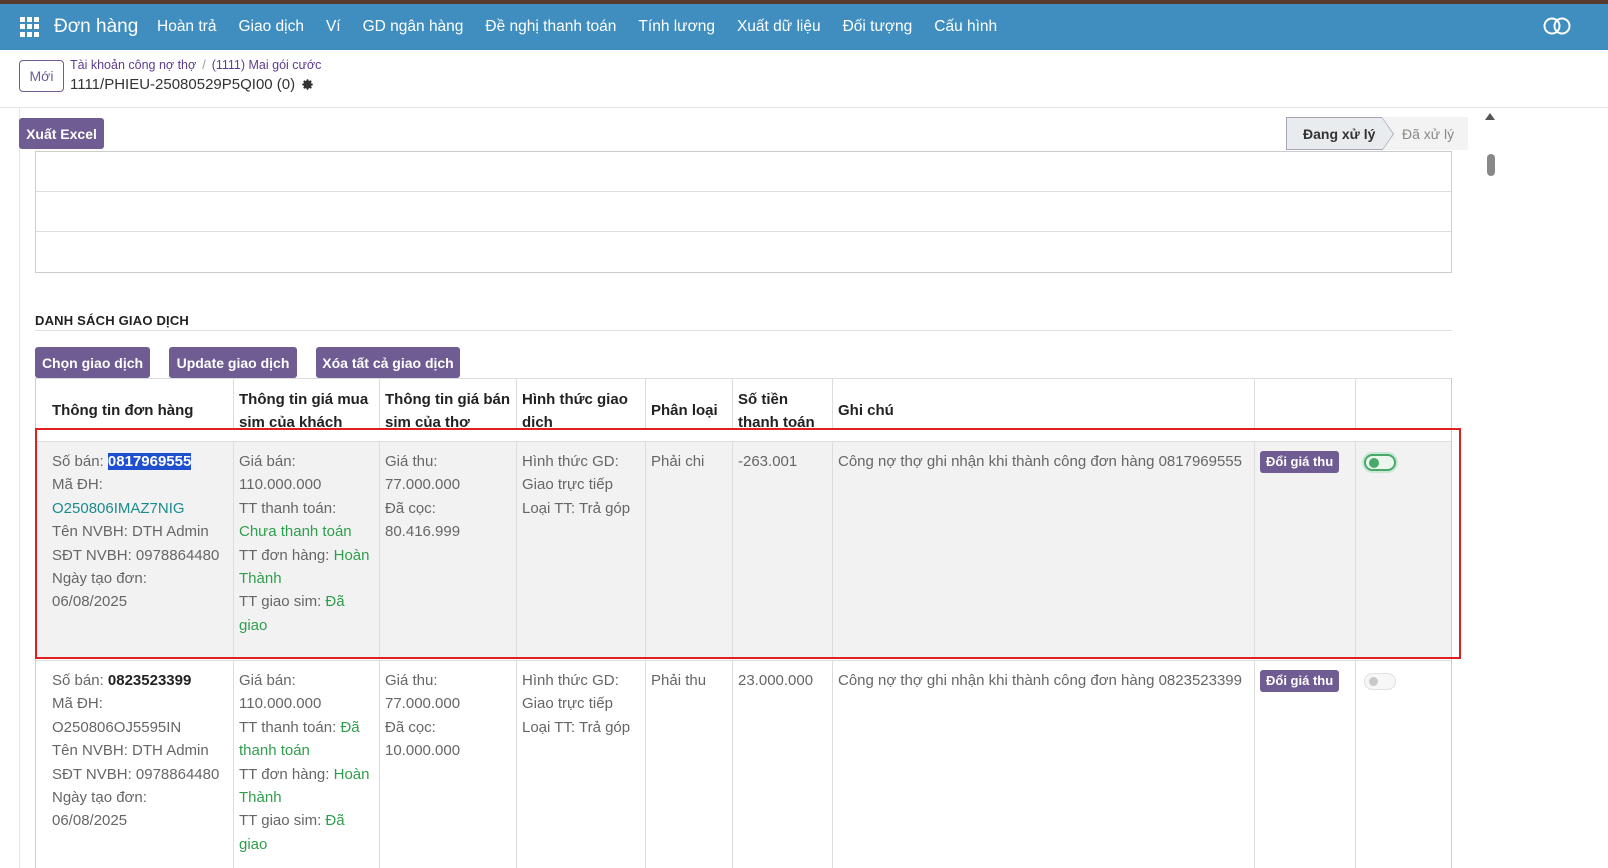 The width and height of the screenshot is (1608, 868). What do you see at coordinates (1490, 116) in the screenshot?
I see `scroll-up-arrow-icon` at bounding box center [1490, 116].